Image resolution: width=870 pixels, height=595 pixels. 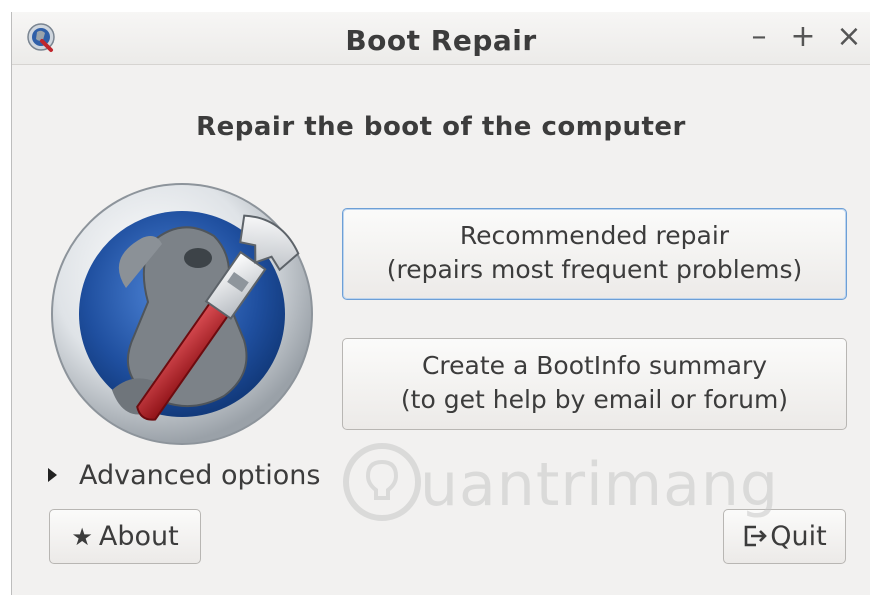 What do you see at coordinates (849, 37) in the screenshot?
I see `close-button: ×` at bounding box center [849, 37].